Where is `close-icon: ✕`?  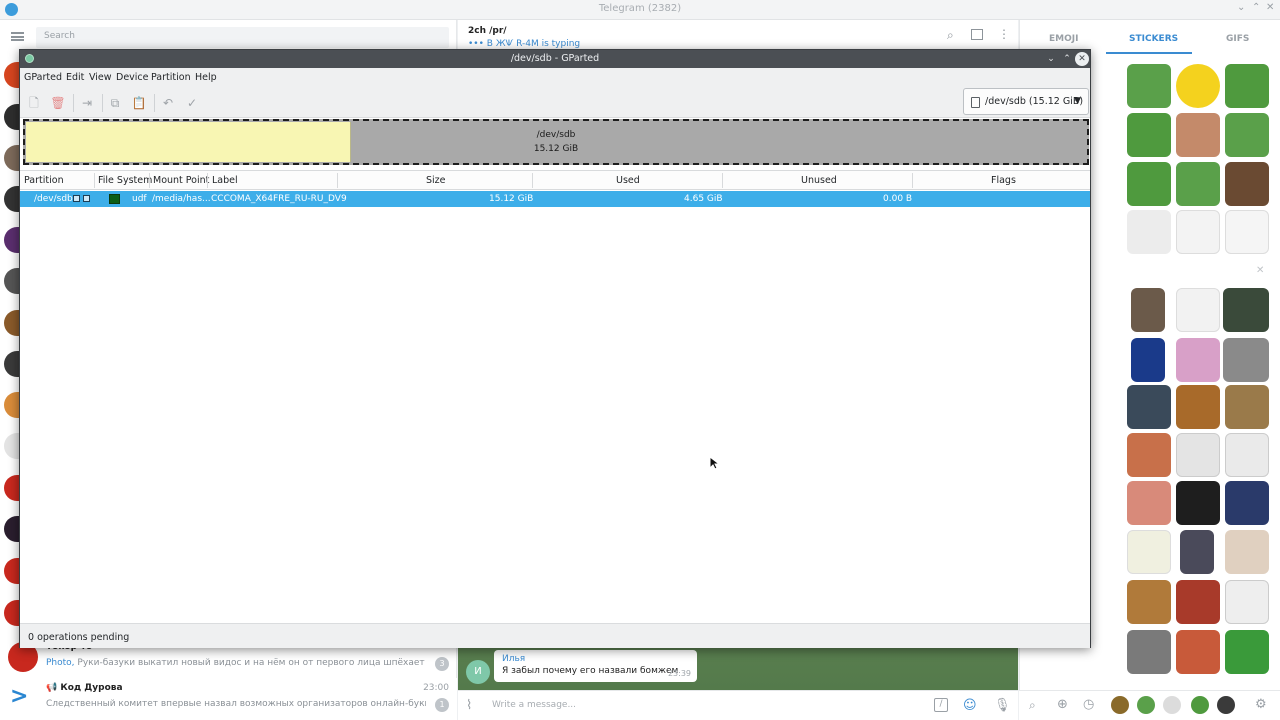
close-icon: ✕ is located at coordinates (1270, 7).